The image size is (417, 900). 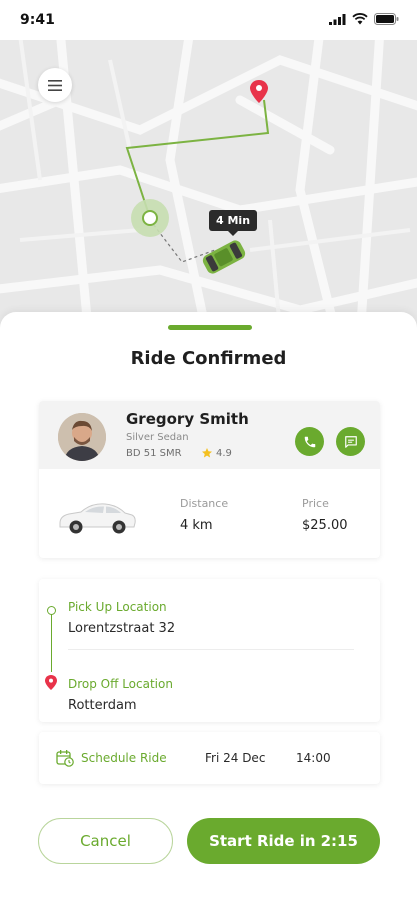 What do you see at coordinates (65, 758) in the screenshot?
I see `calendar-clock-icon` at bounding box center [65, 758].